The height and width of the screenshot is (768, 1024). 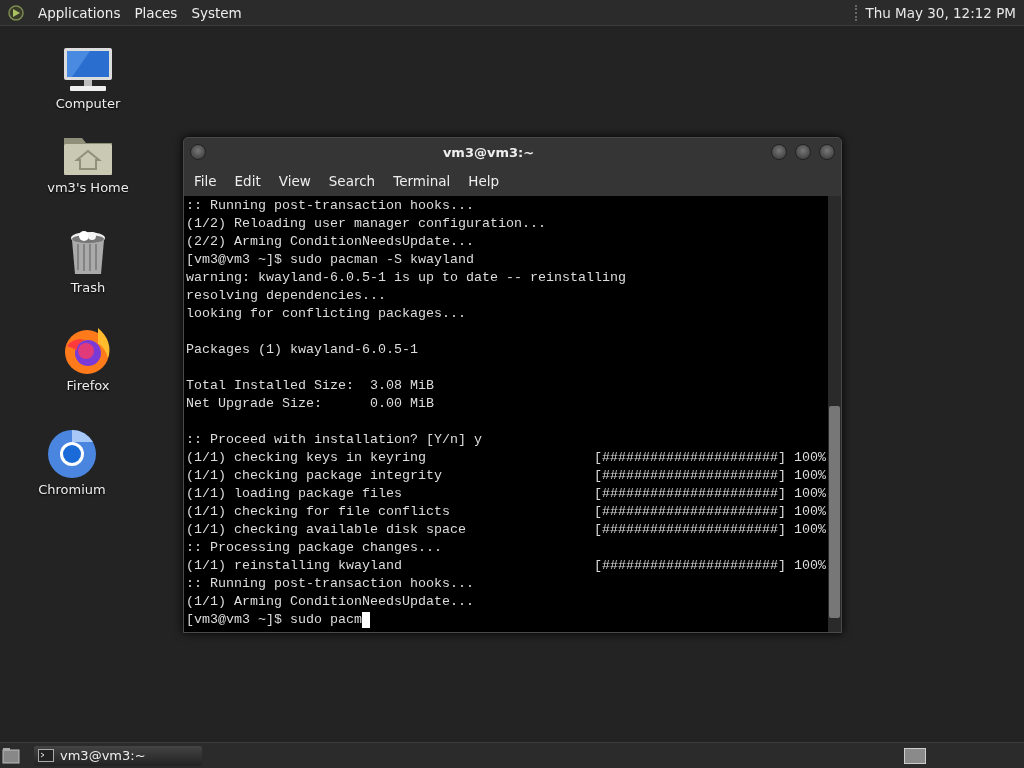 I want to click on show-desktop-icon, so click(x=11, y=755).